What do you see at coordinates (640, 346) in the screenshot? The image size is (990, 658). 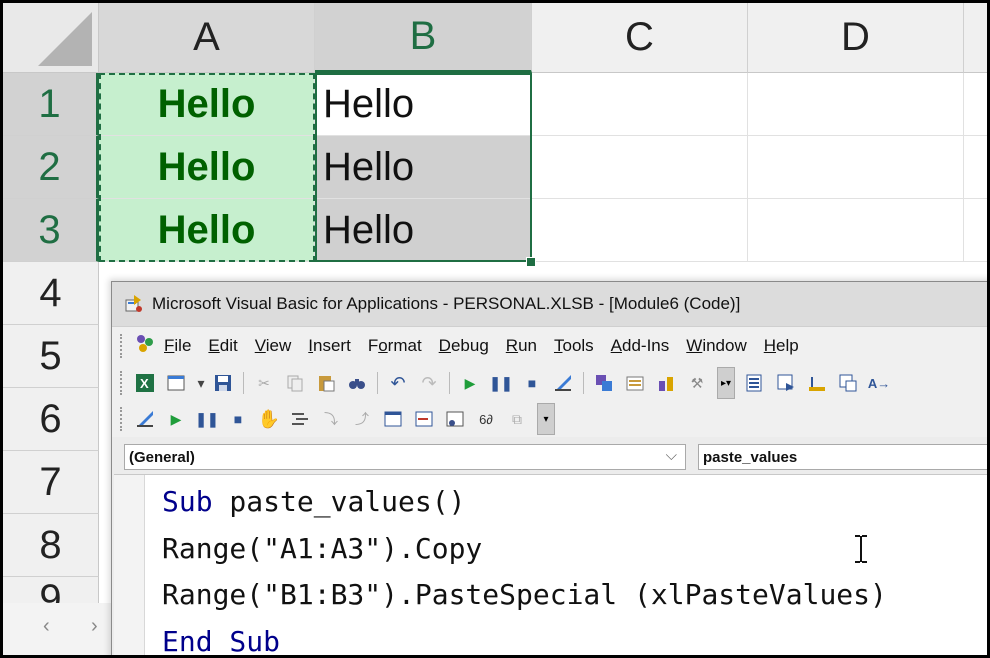 I see `menu-add-ins: Add-Ins` at bounding box center [640, 346].